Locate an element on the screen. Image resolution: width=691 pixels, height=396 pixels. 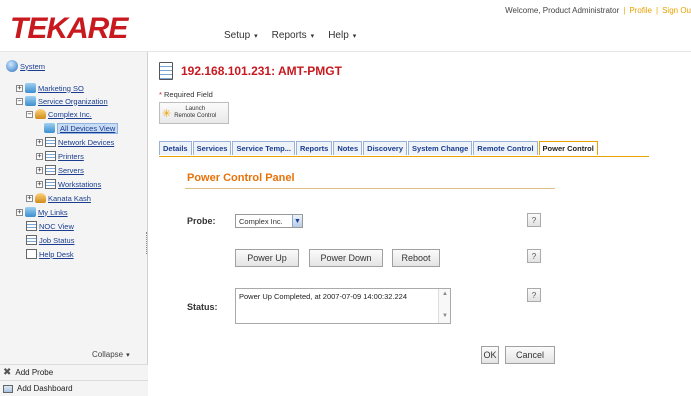
tree-item-help-desk: Help Desk is located at coordinates (50, 254).